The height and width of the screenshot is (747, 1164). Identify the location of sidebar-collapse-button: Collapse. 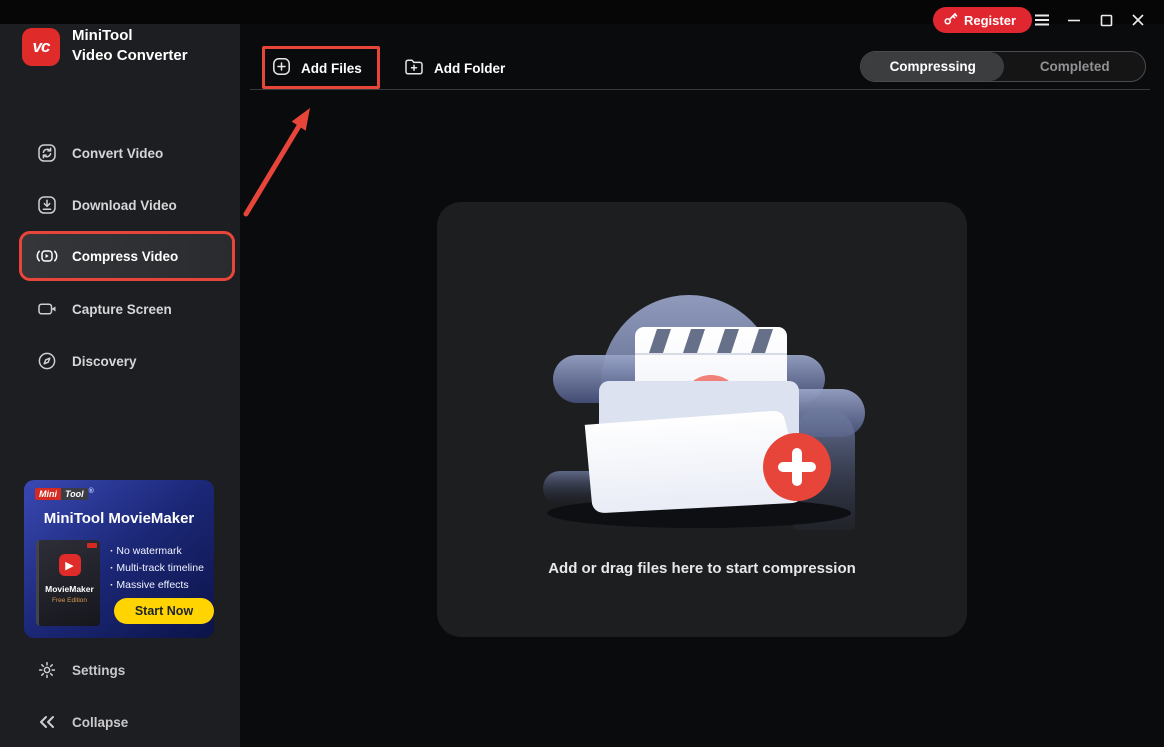
(127, 722).